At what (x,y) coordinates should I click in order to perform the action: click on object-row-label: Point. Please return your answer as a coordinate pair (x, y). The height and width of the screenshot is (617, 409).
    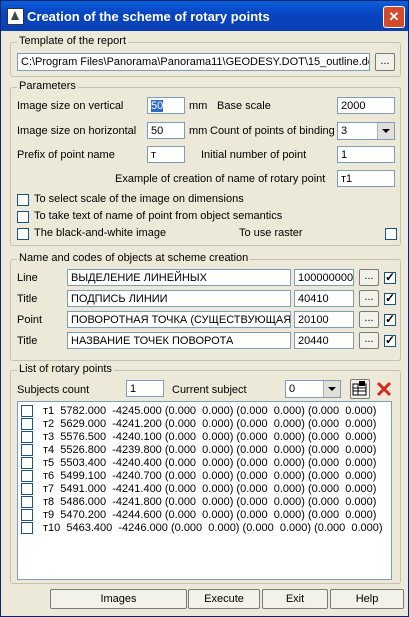
    Looking at the image, I should click on (30, 320).